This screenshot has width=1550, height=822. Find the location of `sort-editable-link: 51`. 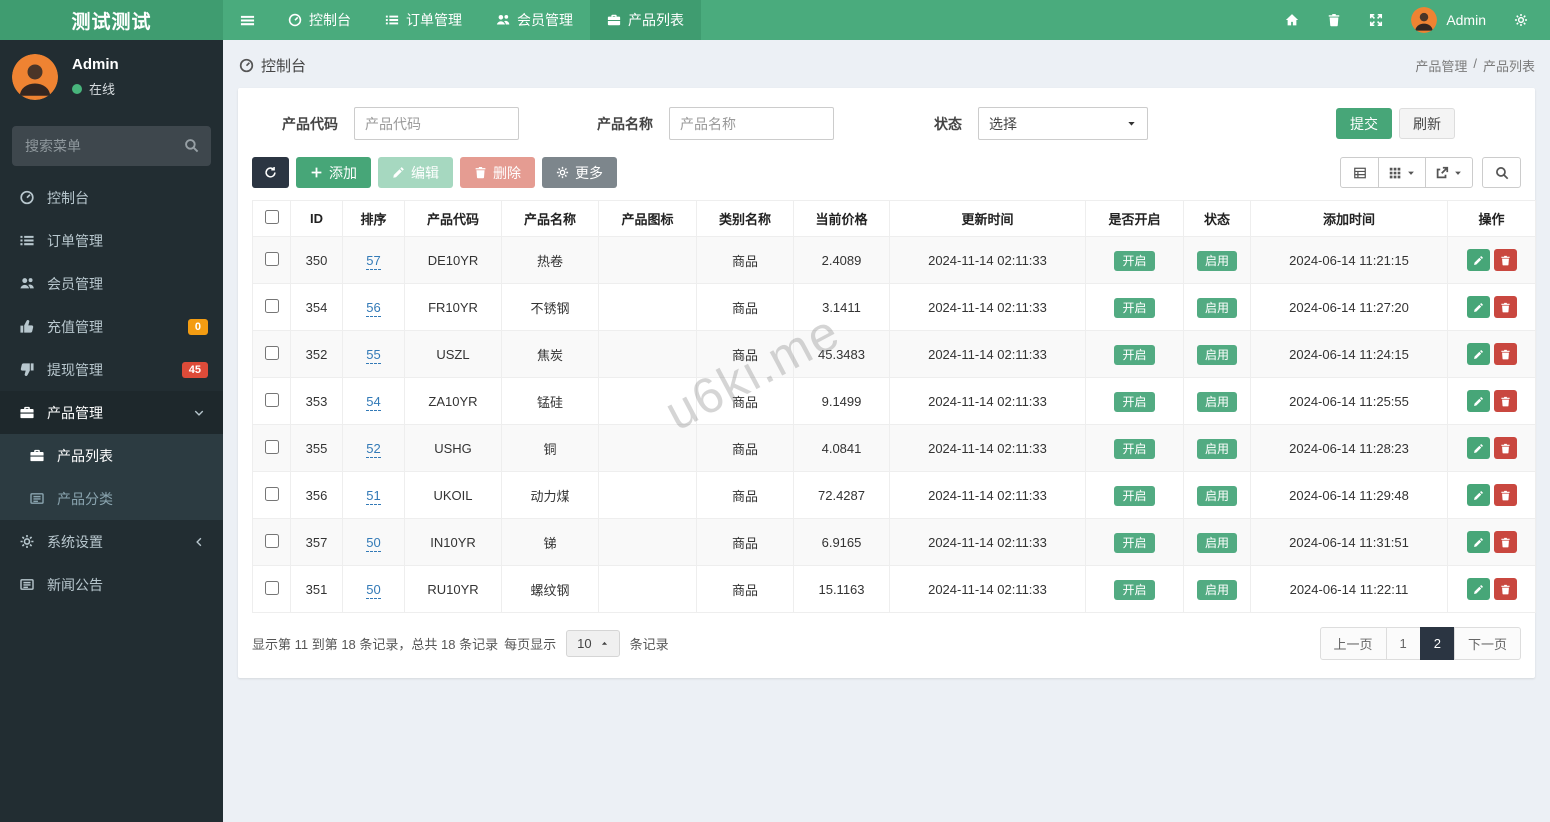

sort-editable-link: 51 is located at coordinates (373, 496).